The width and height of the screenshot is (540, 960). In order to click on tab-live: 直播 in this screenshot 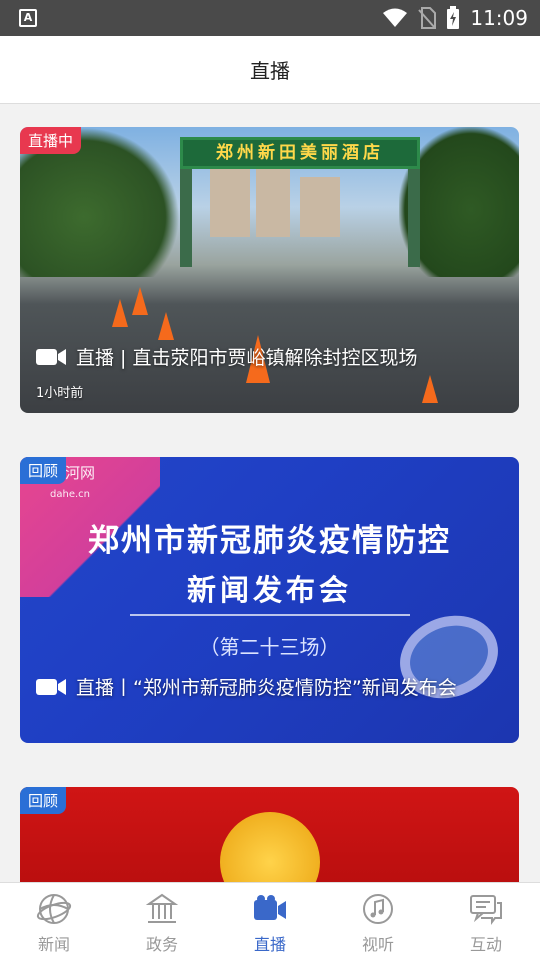, I will do `click(270, 921)`.